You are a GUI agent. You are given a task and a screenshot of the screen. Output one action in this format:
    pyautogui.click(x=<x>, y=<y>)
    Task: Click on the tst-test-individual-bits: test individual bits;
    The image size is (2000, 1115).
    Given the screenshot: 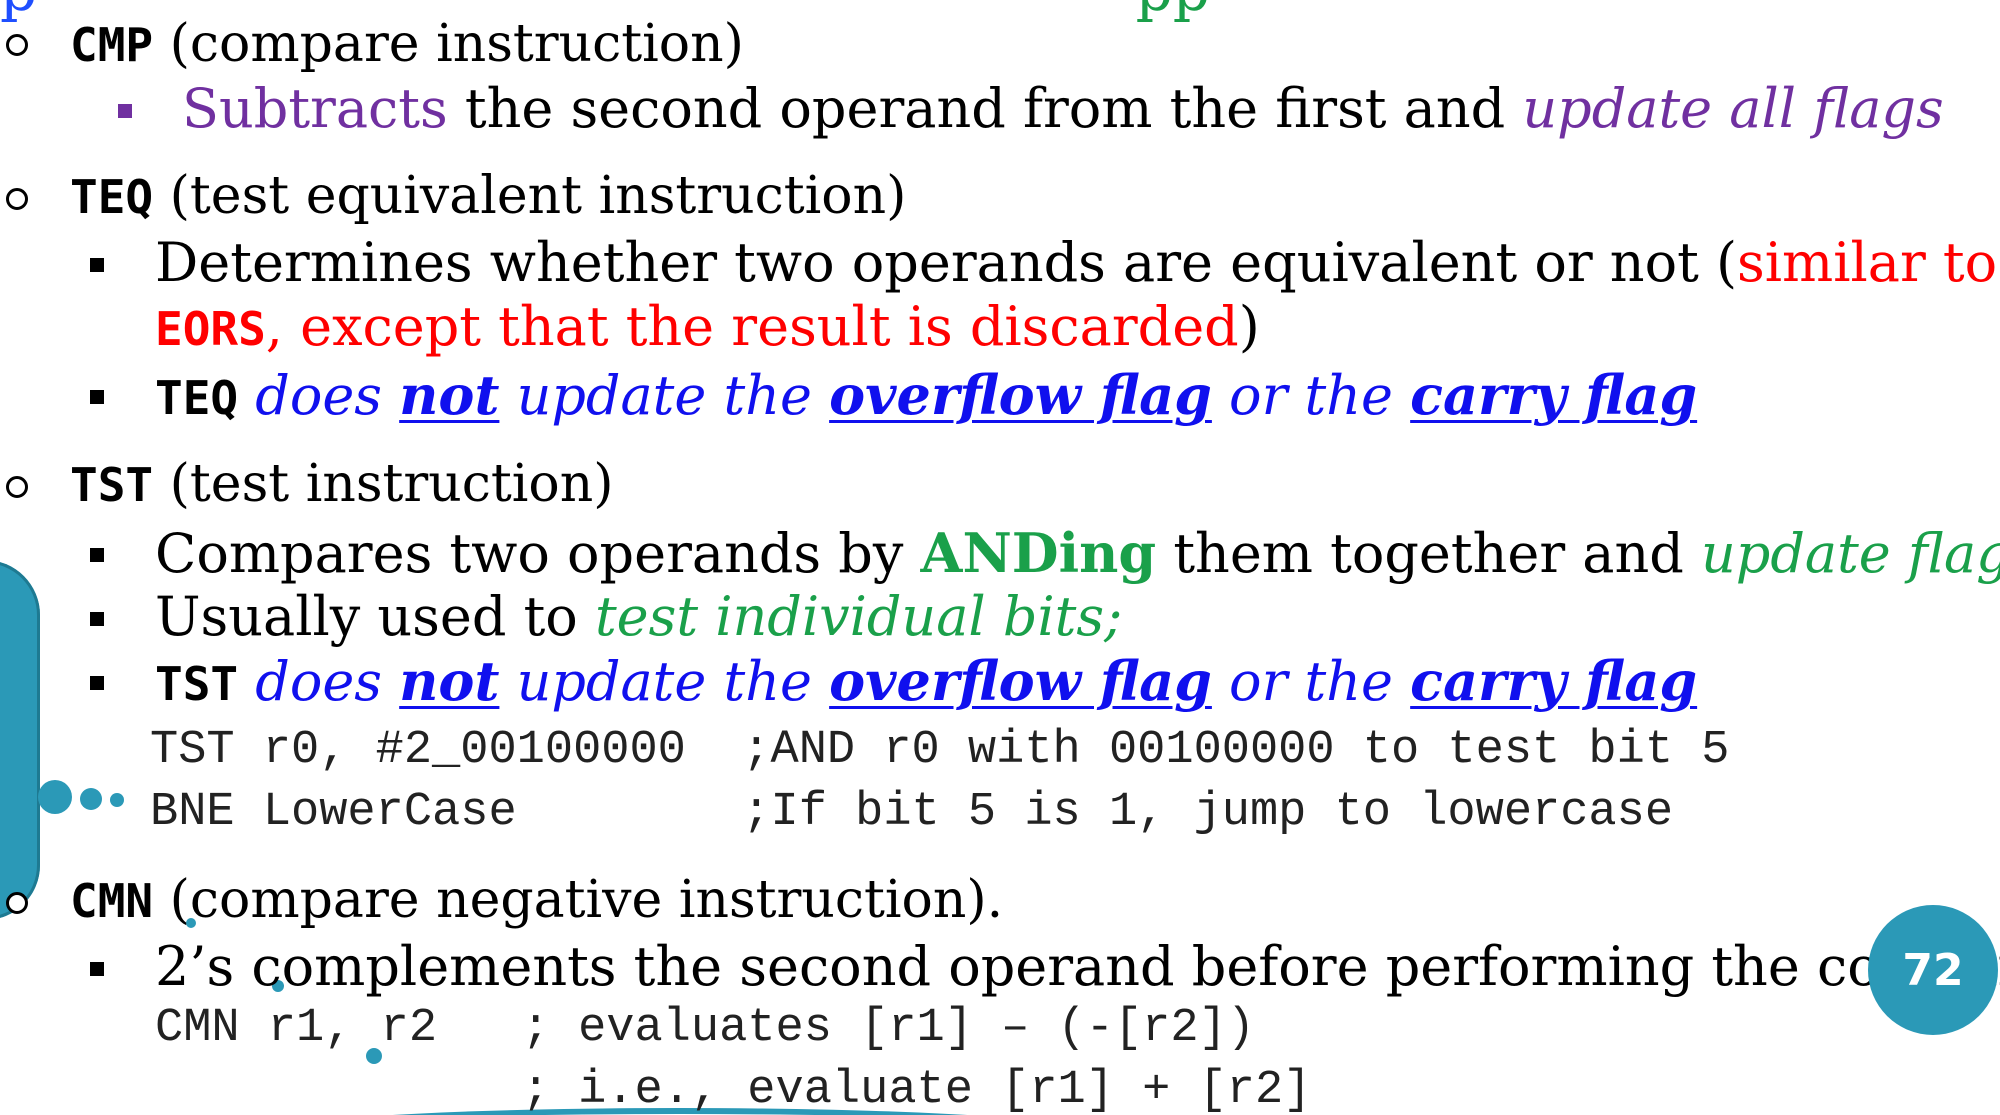 What is the action you would take?
    pyautogui.click(x=858, y=616)
    